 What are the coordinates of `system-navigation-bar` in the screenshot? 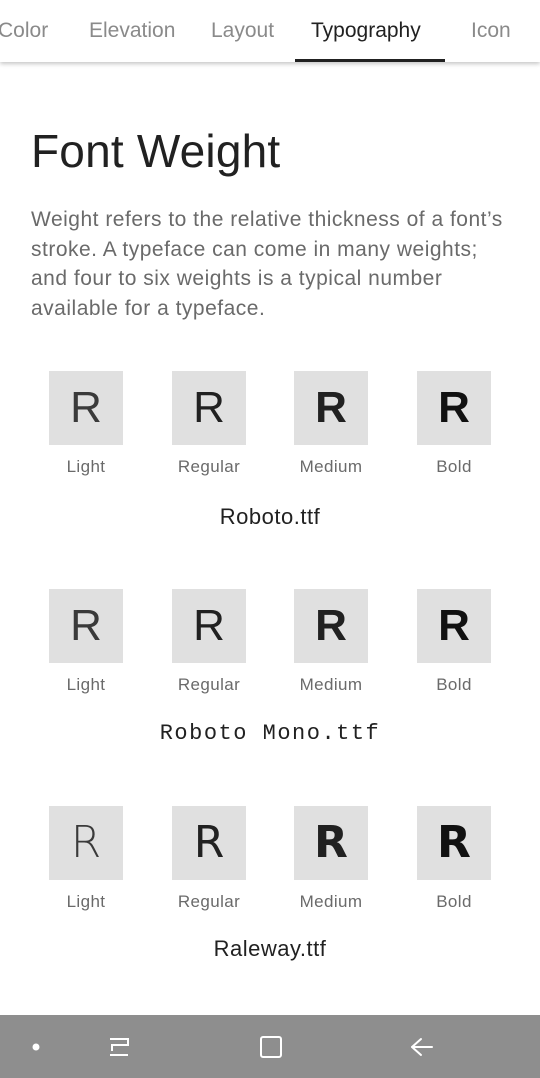 It's located at (270, 1046).